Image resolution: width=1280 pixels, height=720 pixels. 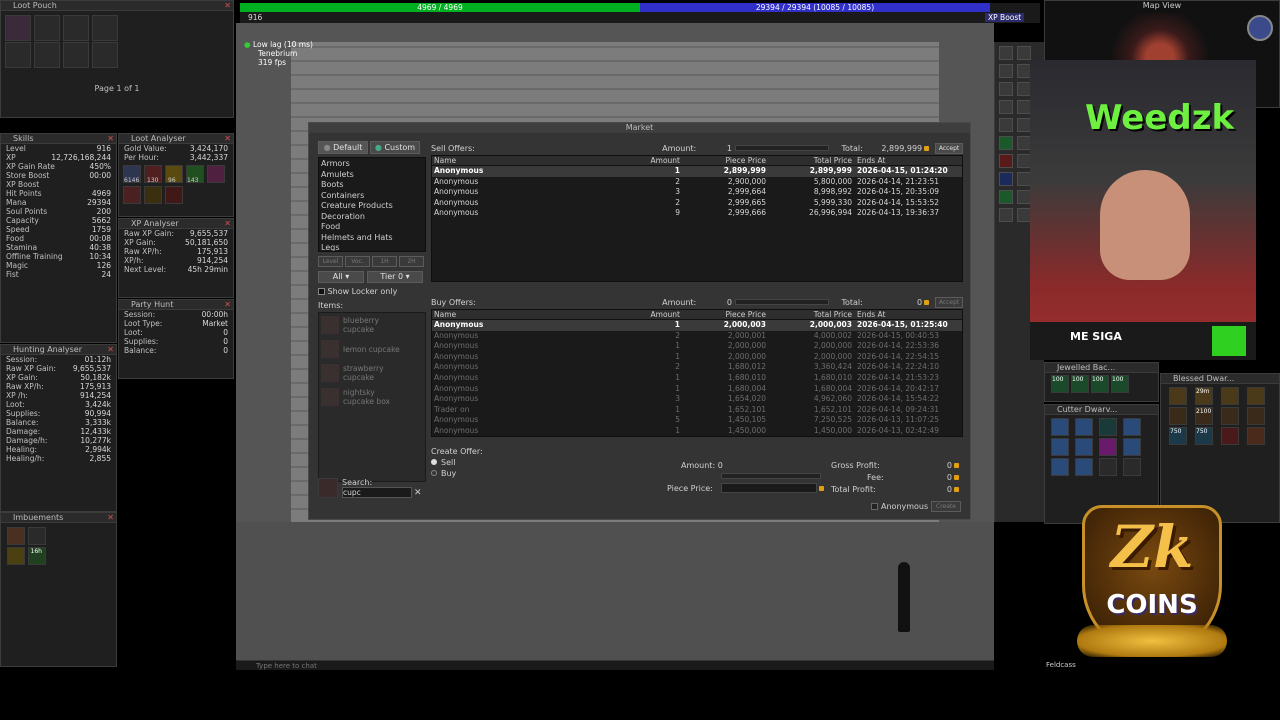 What do you see at coordinates (372, 349) in the screenshot?
I see `market-item: lemon cupcake` at bounding box center [372, 349].